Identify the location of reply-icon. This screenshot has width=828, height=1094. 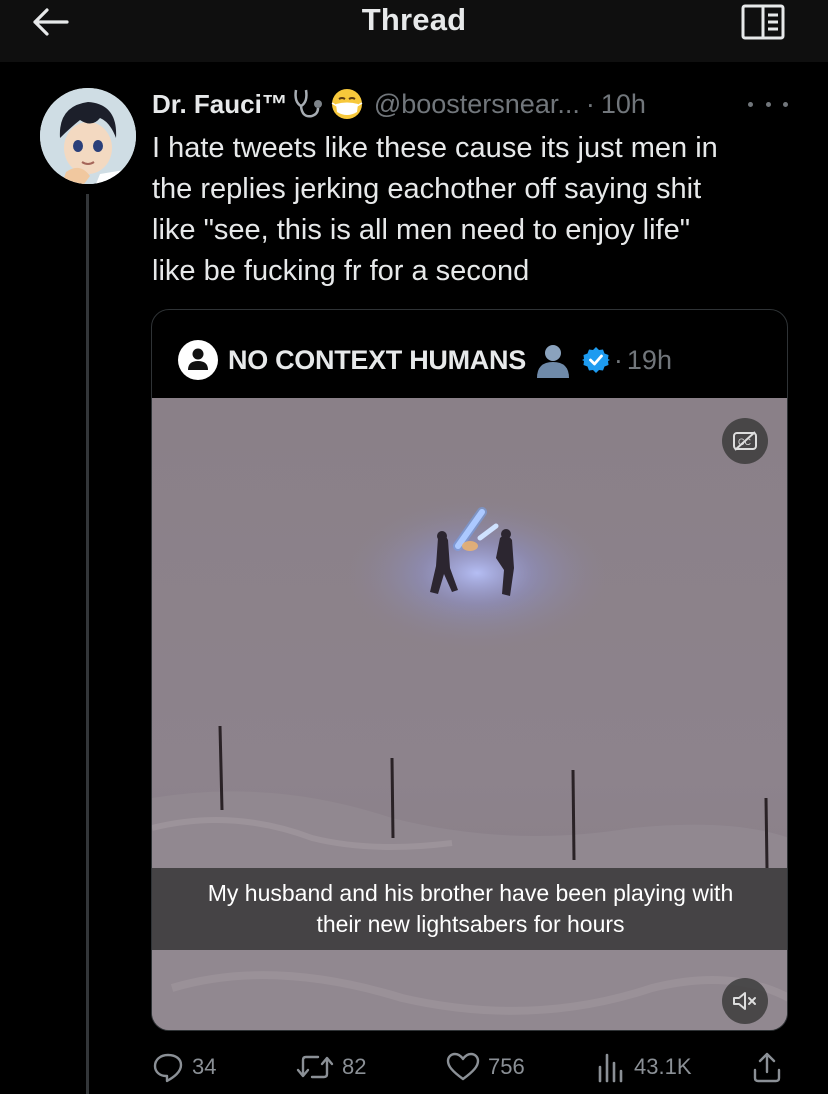
(168, 1068).